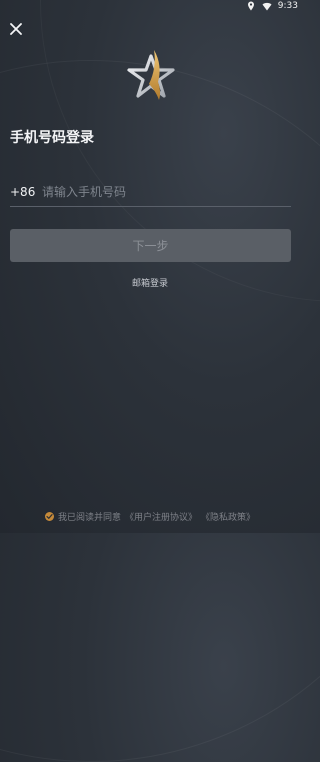  I want to click on check-icon, so click(49, 517).